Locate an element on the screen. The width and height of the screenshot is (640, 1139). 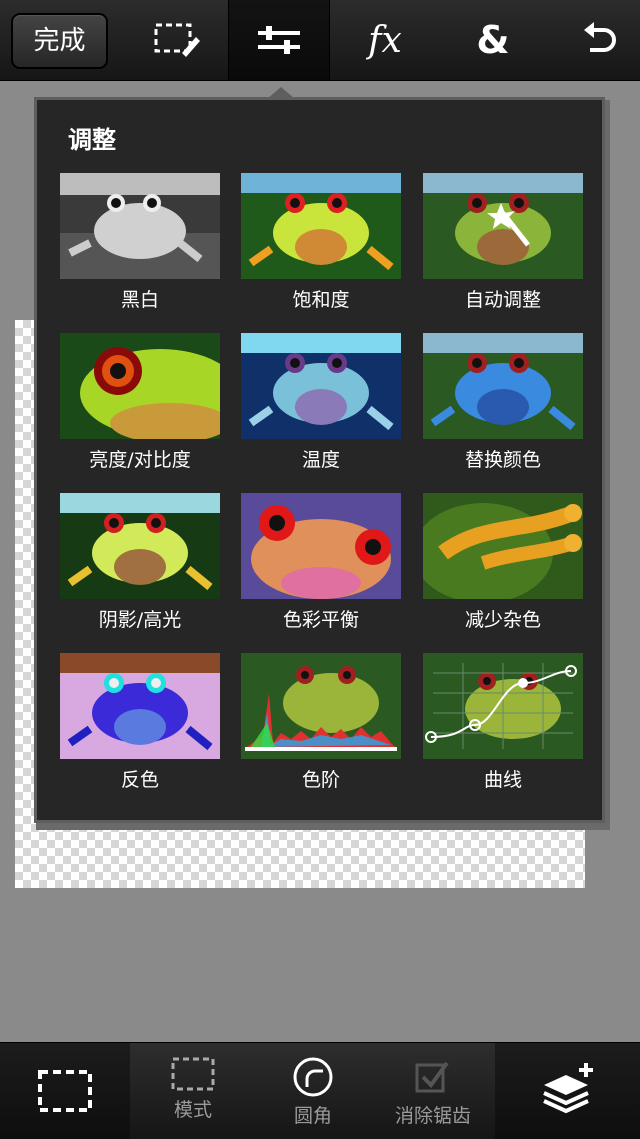
tile-label: 饱和度 is located at coordinates (321, 300).